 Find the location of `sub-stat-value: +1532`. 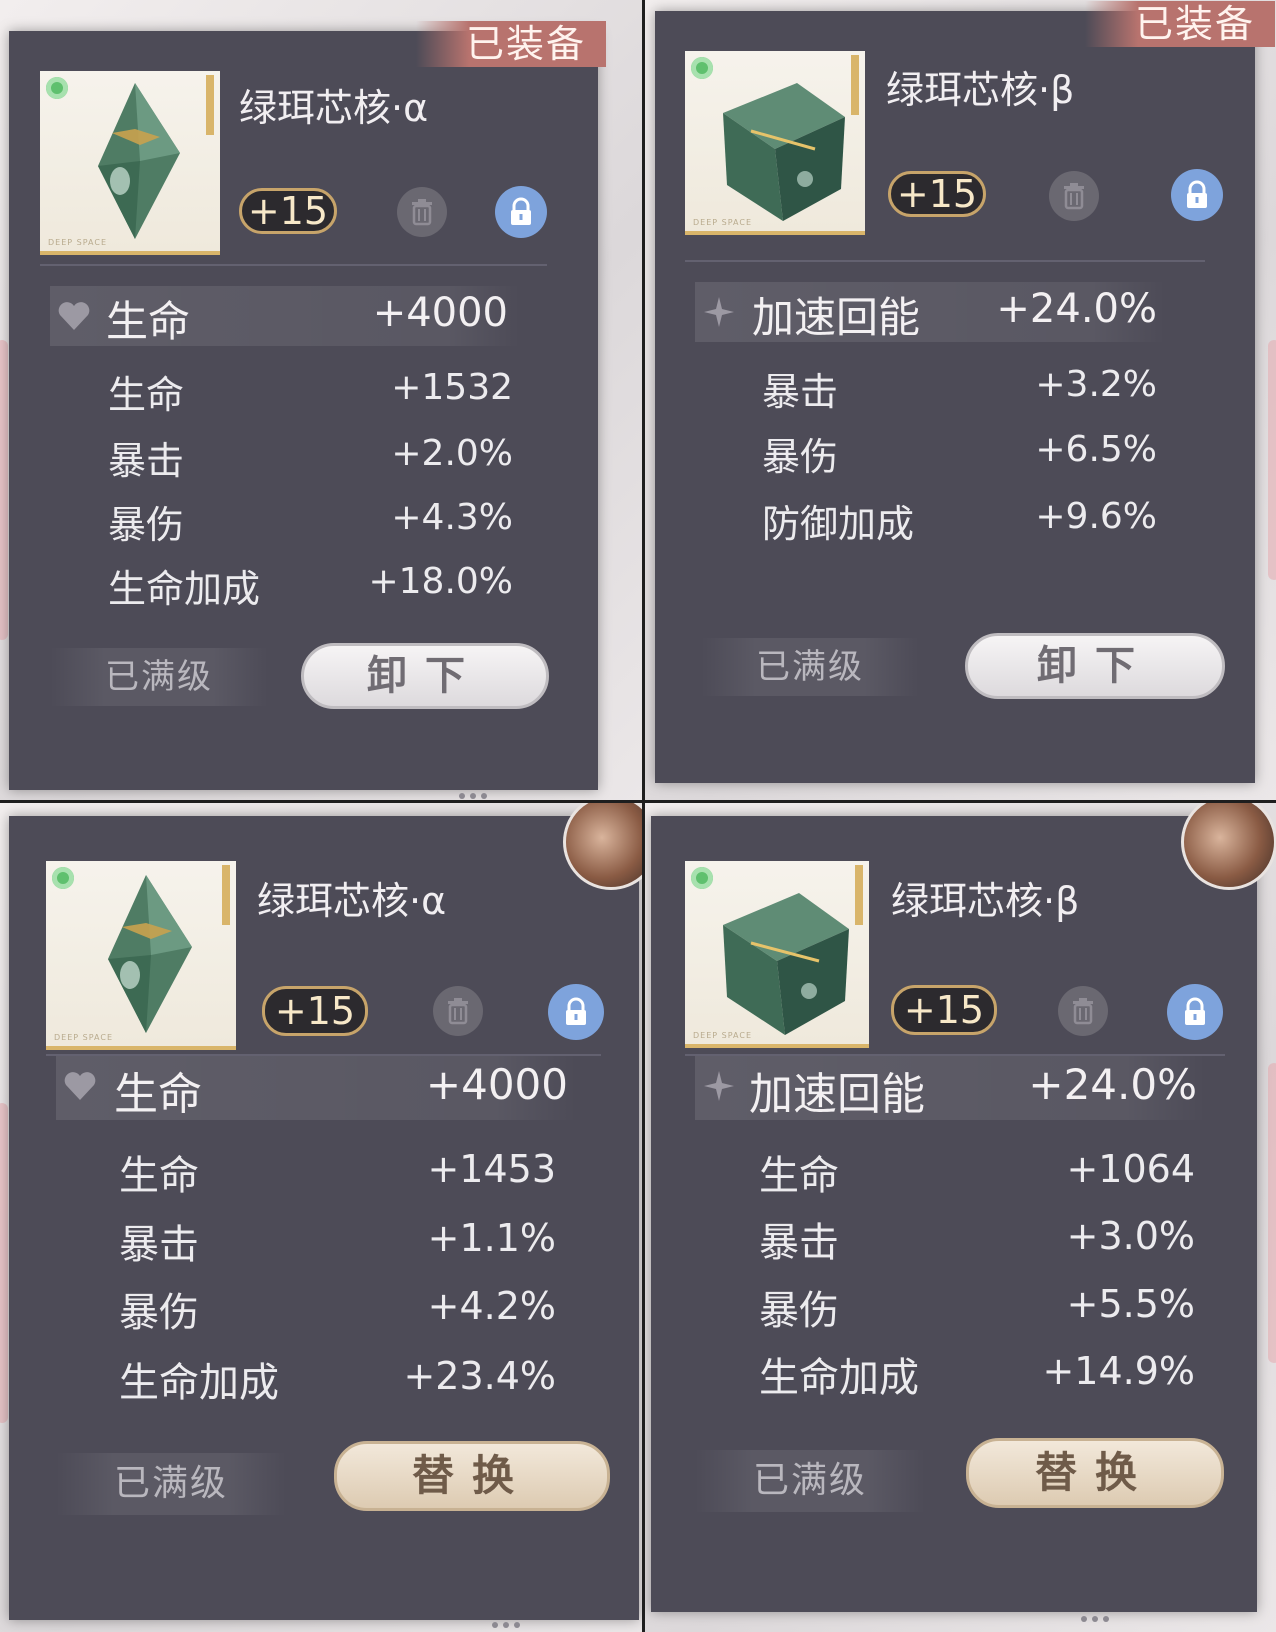

sub-stat-value: +1532 is located at coordinates (452, 387).